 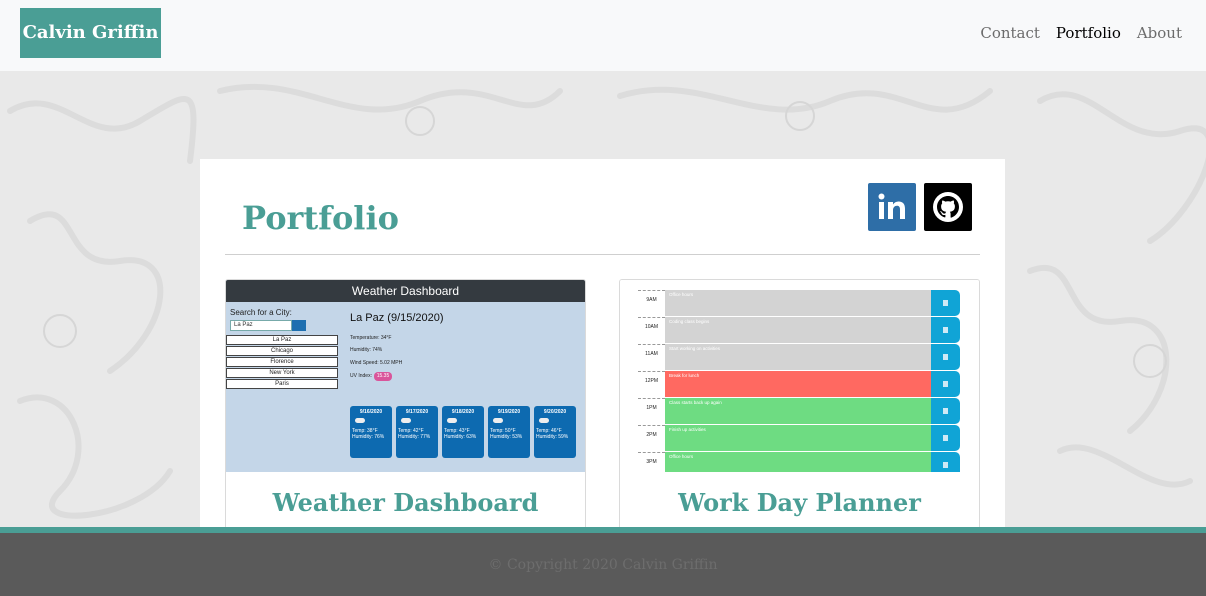 I want to click on page-title: Portfolio, so click(x=320, y=218).